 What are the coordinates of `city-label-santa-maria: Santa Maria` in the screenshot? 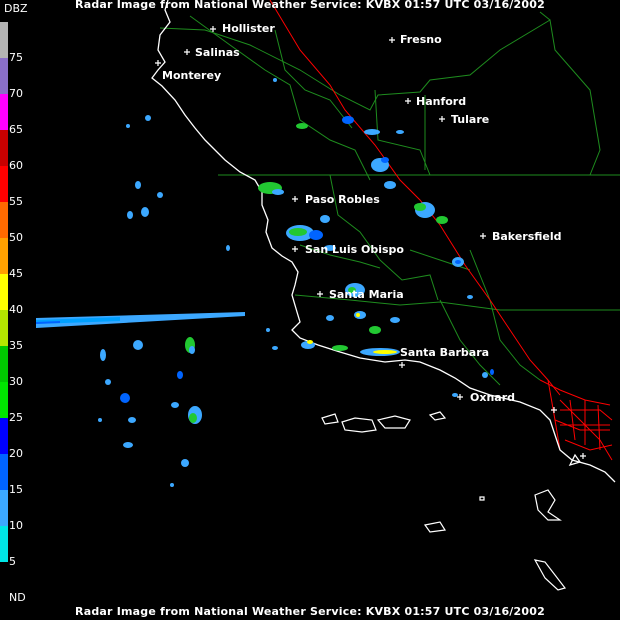 It's located at (366, 294).